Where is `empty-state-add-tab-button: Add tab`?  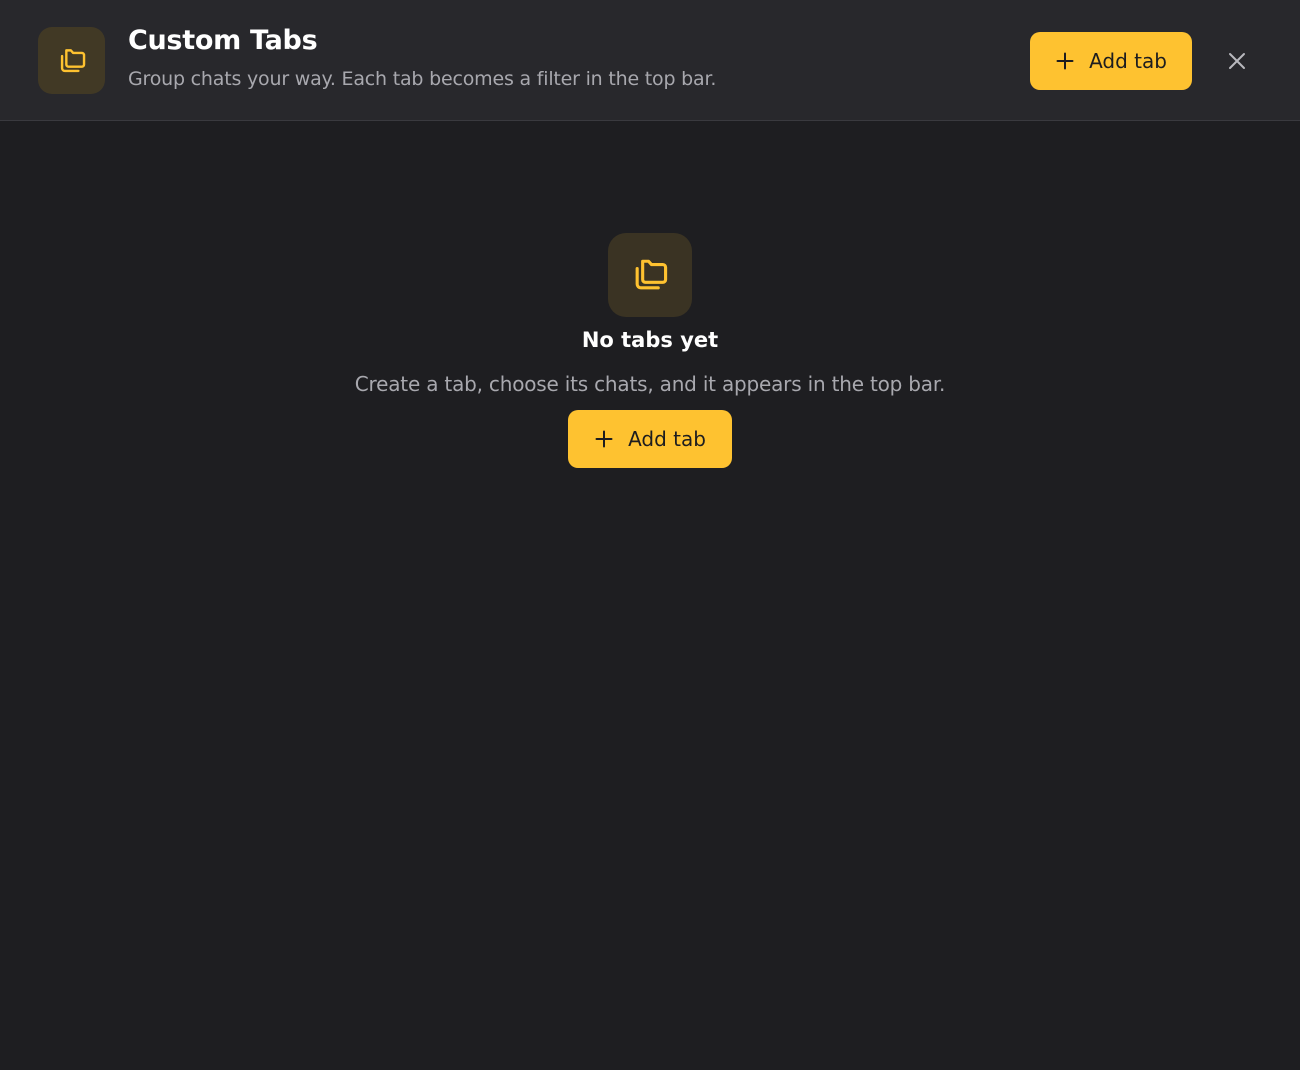 empty-state-add-tab-button: Add tab is located at coordinates (650, 439).